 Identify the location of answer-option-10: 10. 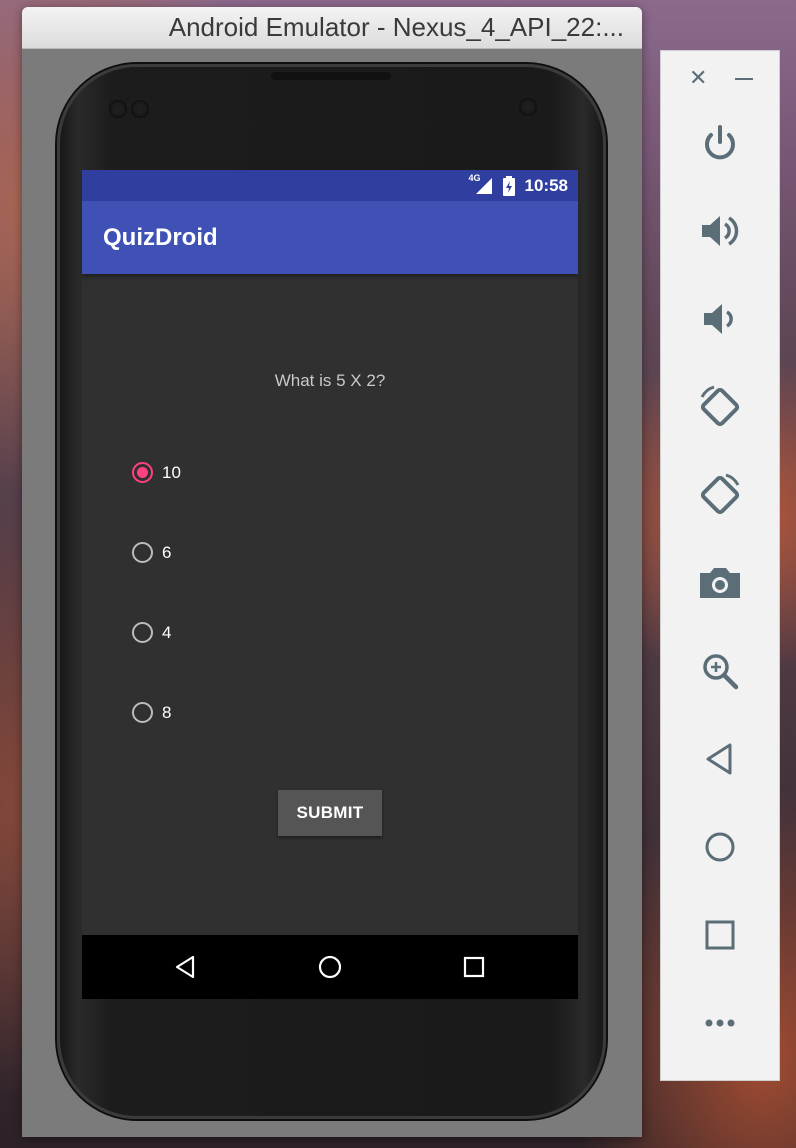
(156, 472).